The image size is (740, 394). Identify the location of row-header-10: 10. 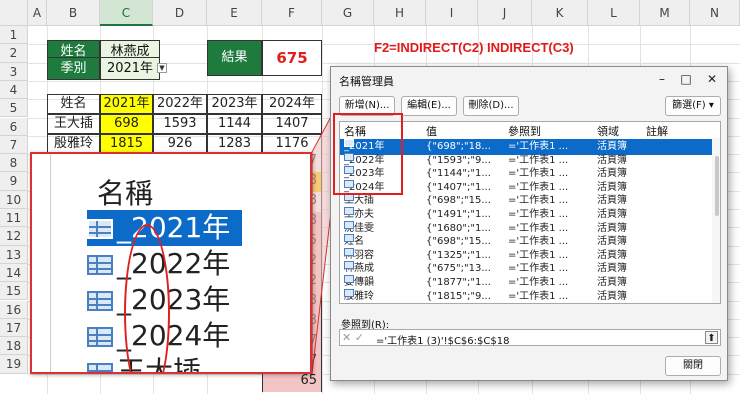
(14, 199).